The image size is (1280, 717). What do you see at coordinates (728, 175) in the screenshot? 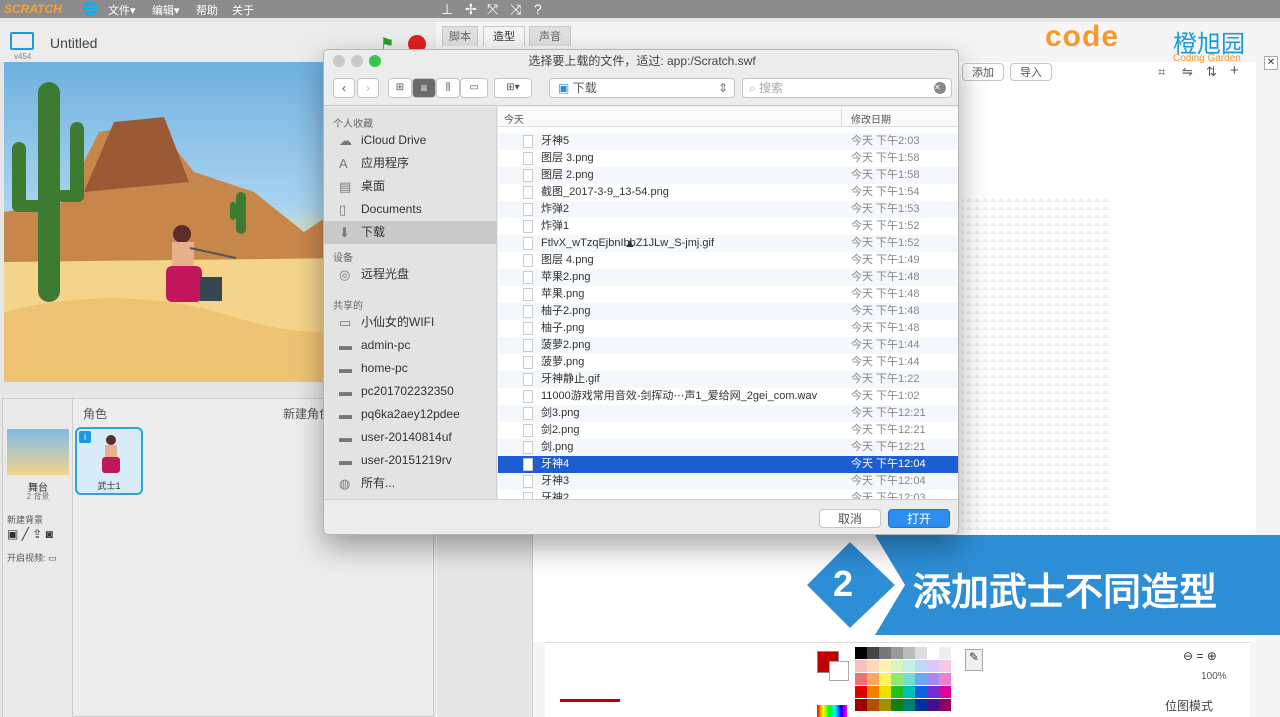
I see `file-row: 图层 2.png 今天 下午1:58` at bounding box center [728, 175].